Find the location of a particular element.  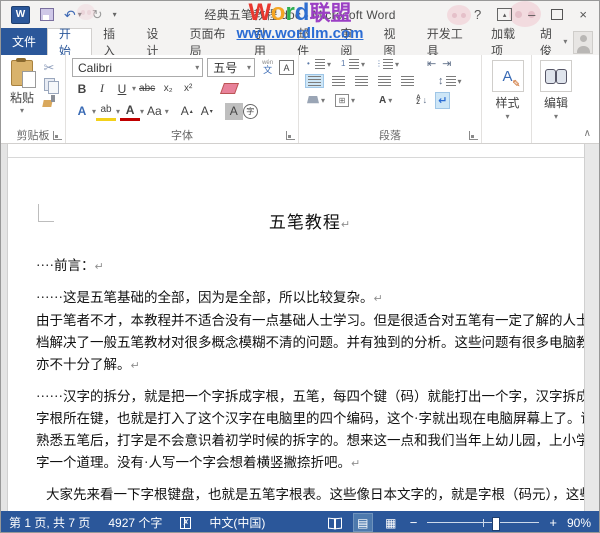

font-dialog-launcher is located at coordinates (290, 135).